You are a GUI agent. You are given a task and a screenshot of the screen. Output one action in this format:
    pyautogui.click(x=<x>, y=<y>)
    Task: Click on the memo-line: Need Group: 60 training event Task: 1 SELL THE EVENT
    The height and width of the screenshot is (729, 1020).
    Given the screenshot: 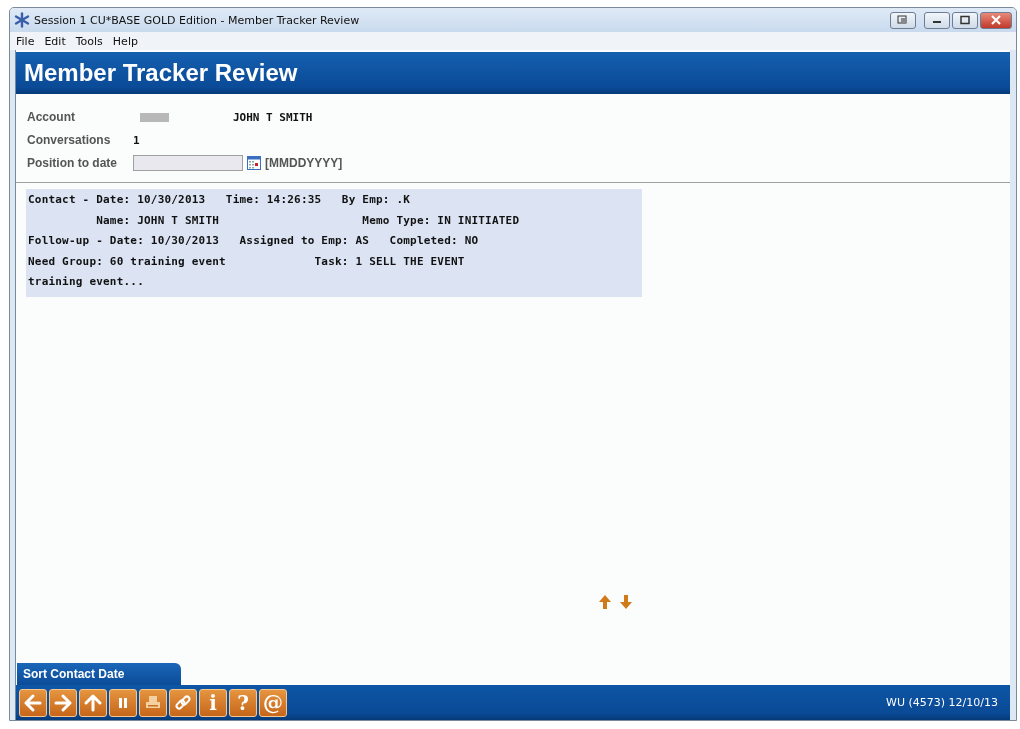 What is the action you would take?
    pyautogui.click(x=247, y=261)
    